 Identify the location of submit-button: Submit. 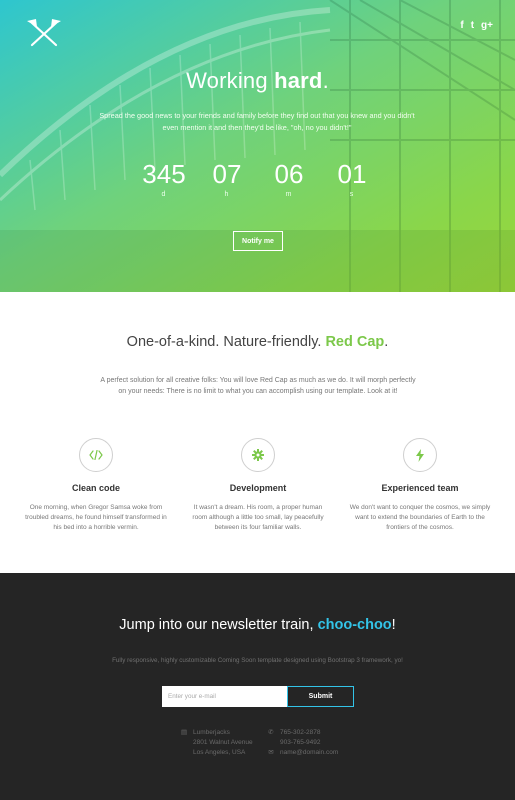
(320, 696).